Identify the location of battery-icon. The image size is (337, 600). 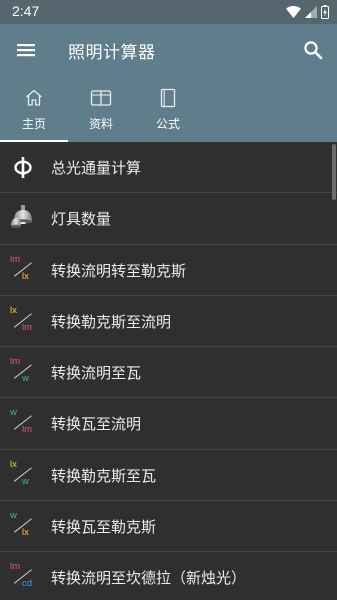
(325, 12).